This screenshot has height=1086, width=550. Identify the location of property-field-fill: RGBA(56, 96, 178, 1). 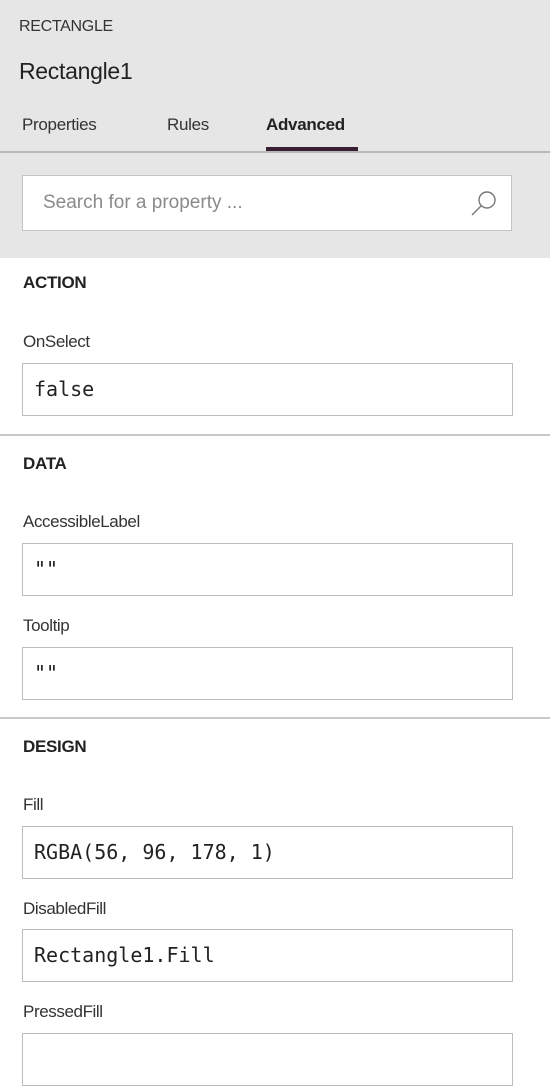
(267, 852).